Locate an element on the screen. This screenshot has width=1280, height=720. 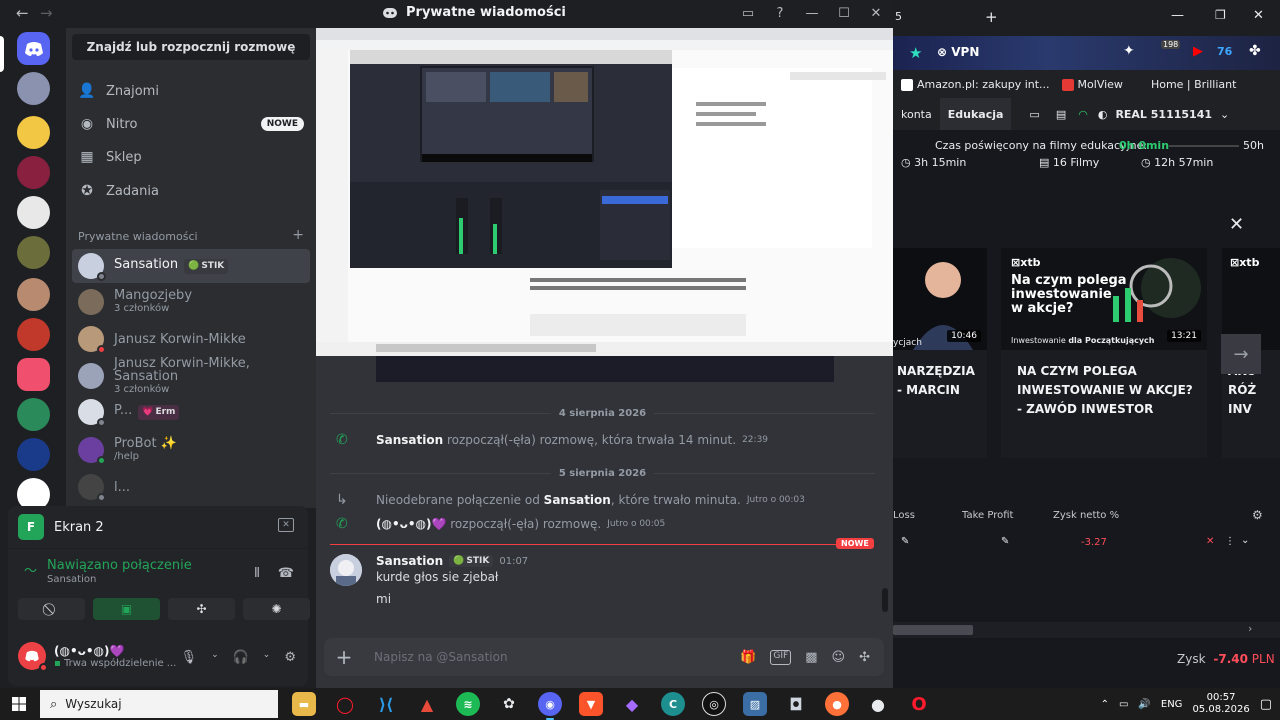
tab-konta: konta is located at coordinates (916, 114).